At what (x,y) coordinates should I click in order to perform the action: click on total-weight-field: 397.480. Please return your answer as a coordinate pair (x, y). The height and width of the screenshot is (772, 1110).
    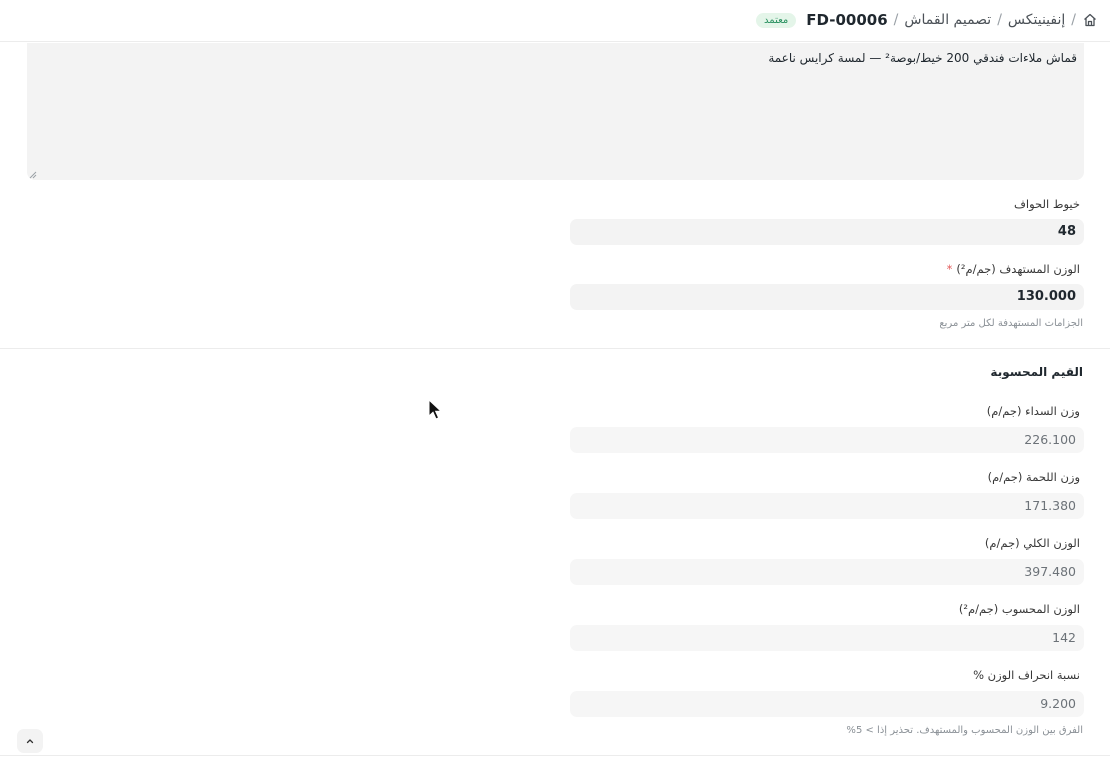
    Looking at the image, I should click on (827, 572).